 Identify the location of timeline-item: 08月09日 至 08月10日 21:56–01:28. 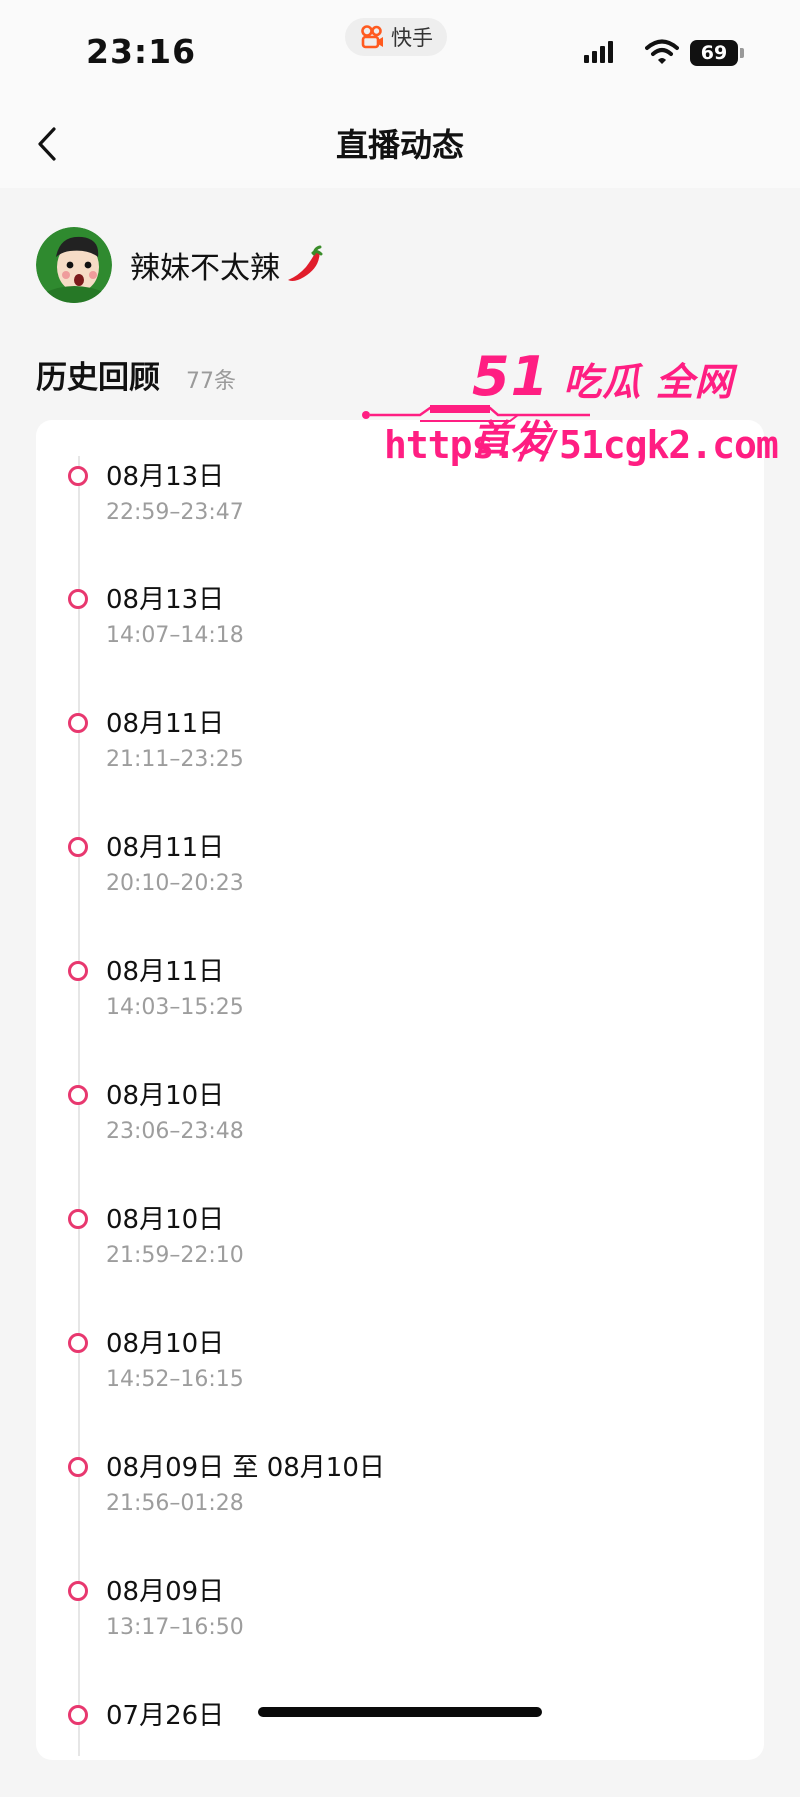
(400, 1494).